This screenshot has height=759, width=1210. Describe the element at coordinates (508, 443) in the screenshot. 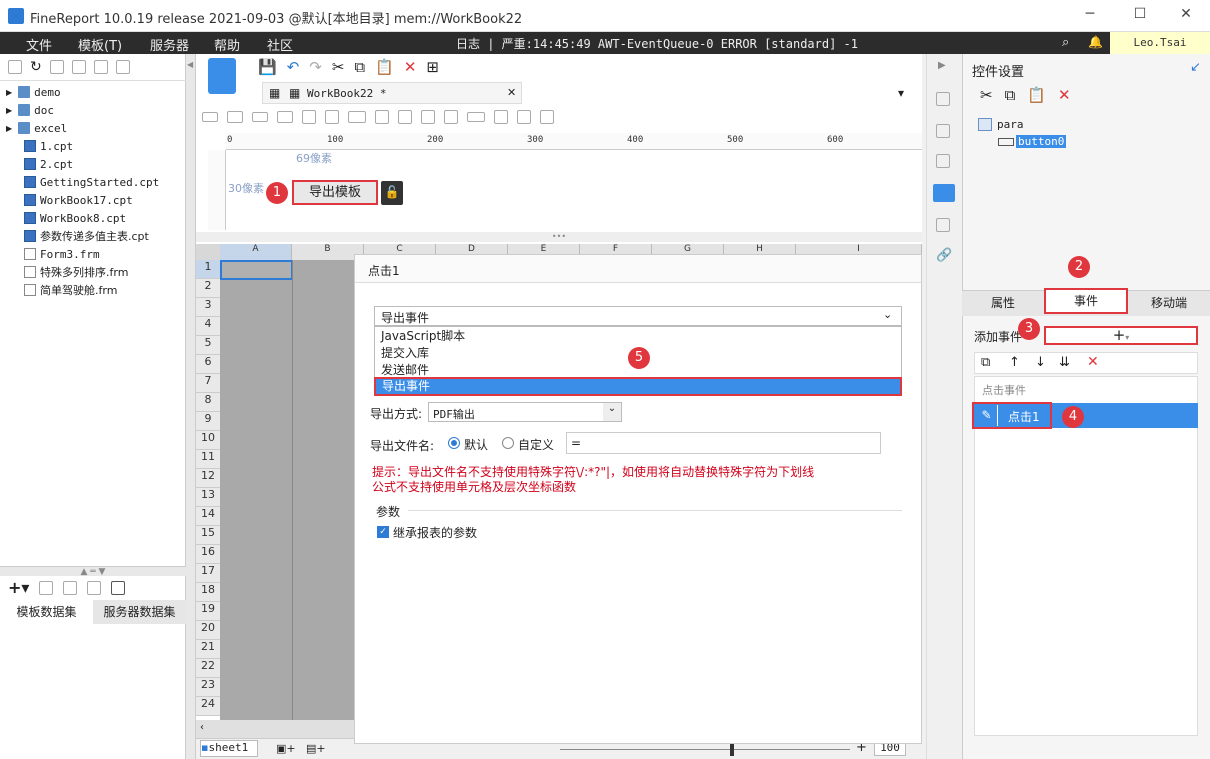

I see `radio-custom` at that location.